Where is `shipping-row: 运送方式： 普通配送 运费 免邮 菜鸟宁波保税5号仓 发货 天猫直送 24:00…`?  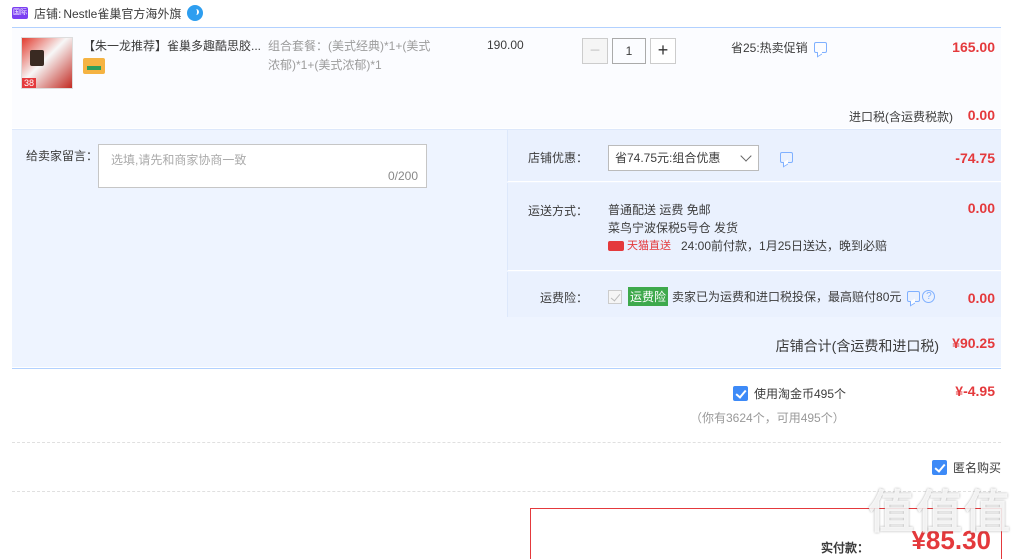
shipping-row: 运送方式： 普通配送 运费 免邮 菜鸟宁波保税5号仓 发货 天猫直送 24:00… is located at coordinates (754, 227).